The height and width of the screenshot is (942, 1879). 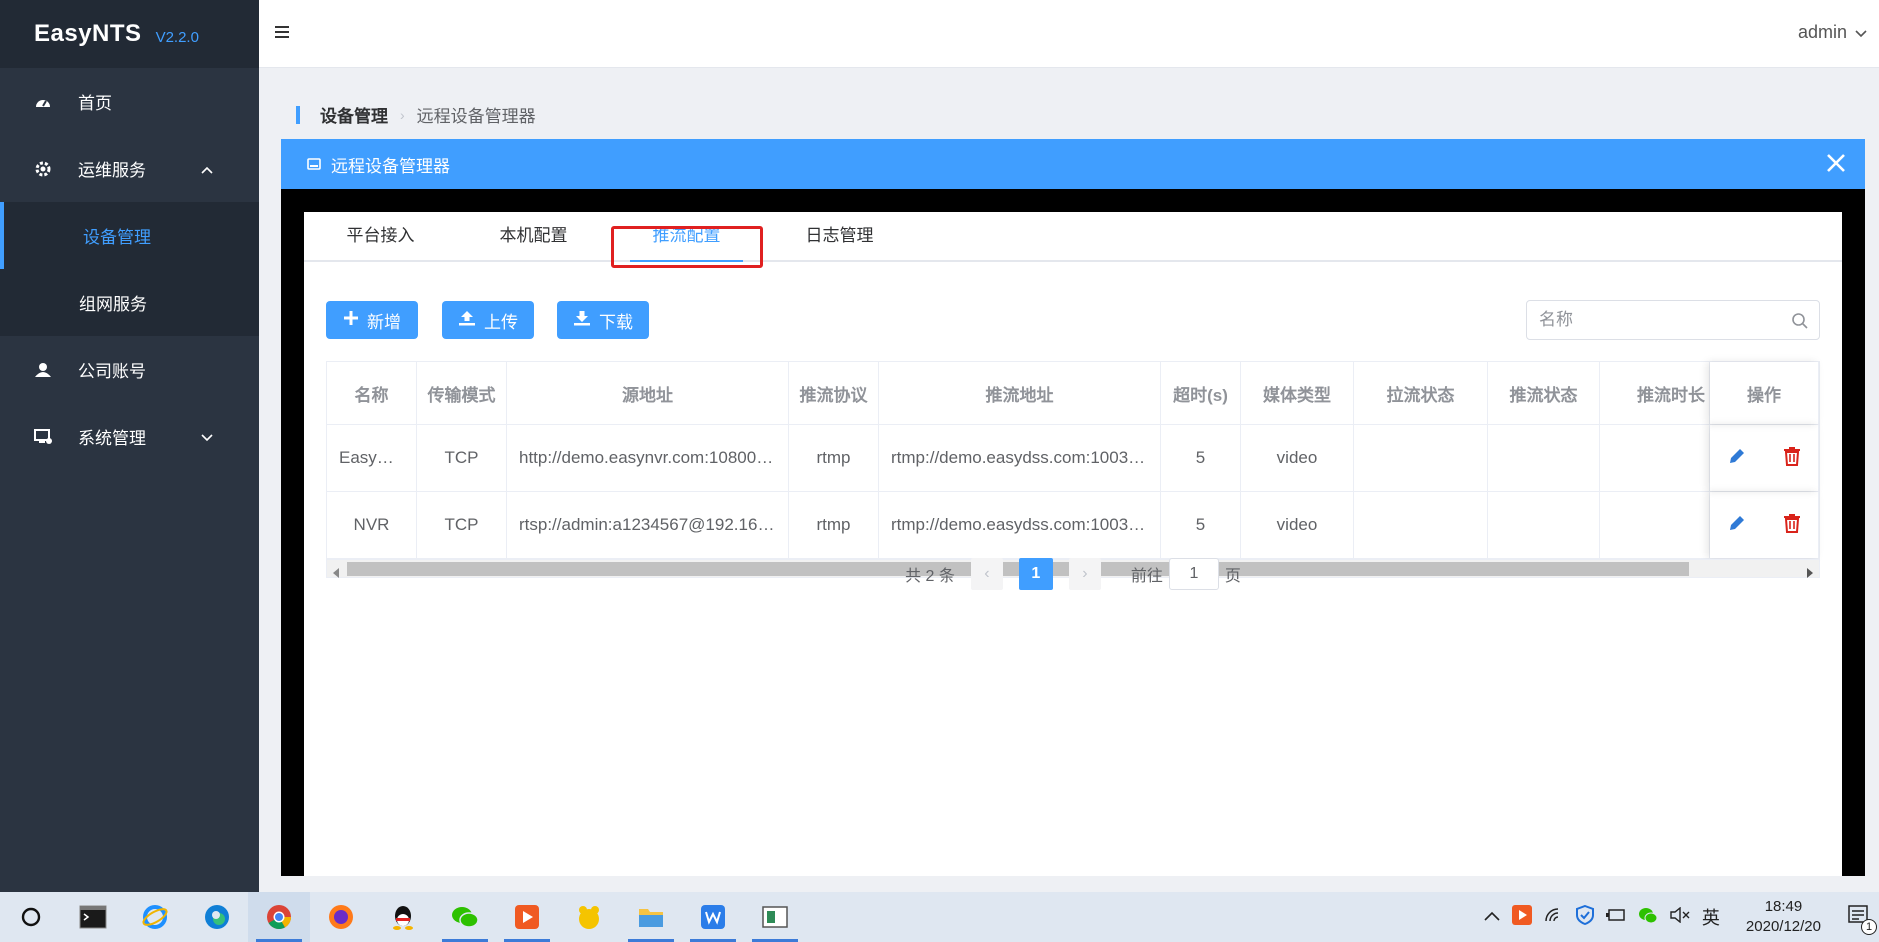 What do you see at coordinates (1421, 525) in the screenshot?
I see `cell-pull-status` at bounding box center [1421, 525].